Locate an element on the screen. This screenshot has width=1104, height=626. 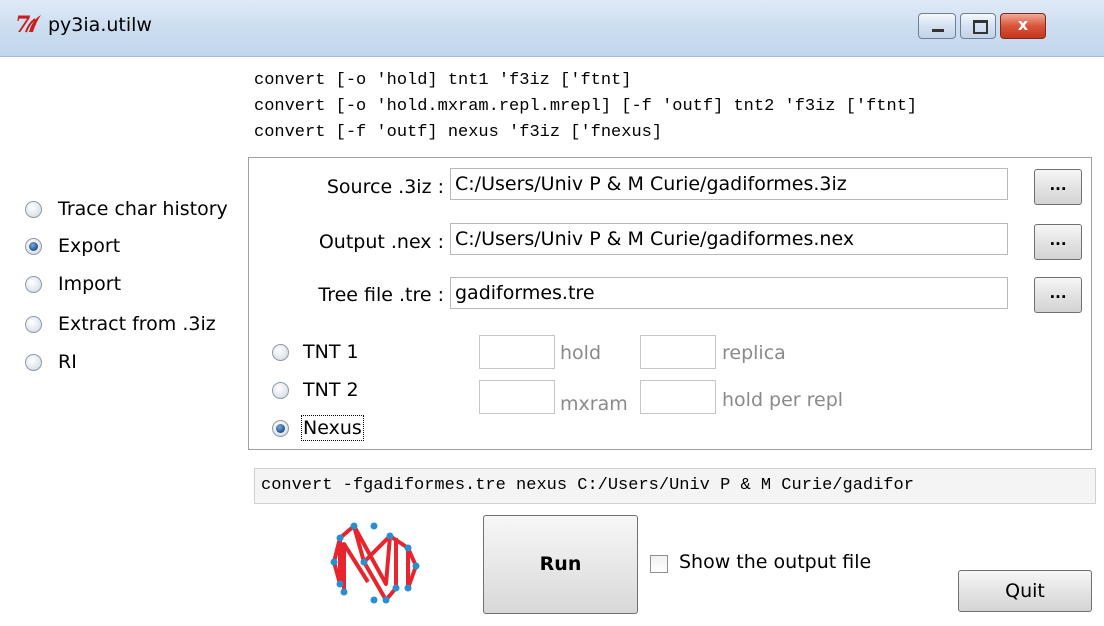
menu-radio-trace-char-history: Trace char history is located at coordinates (126, 209).